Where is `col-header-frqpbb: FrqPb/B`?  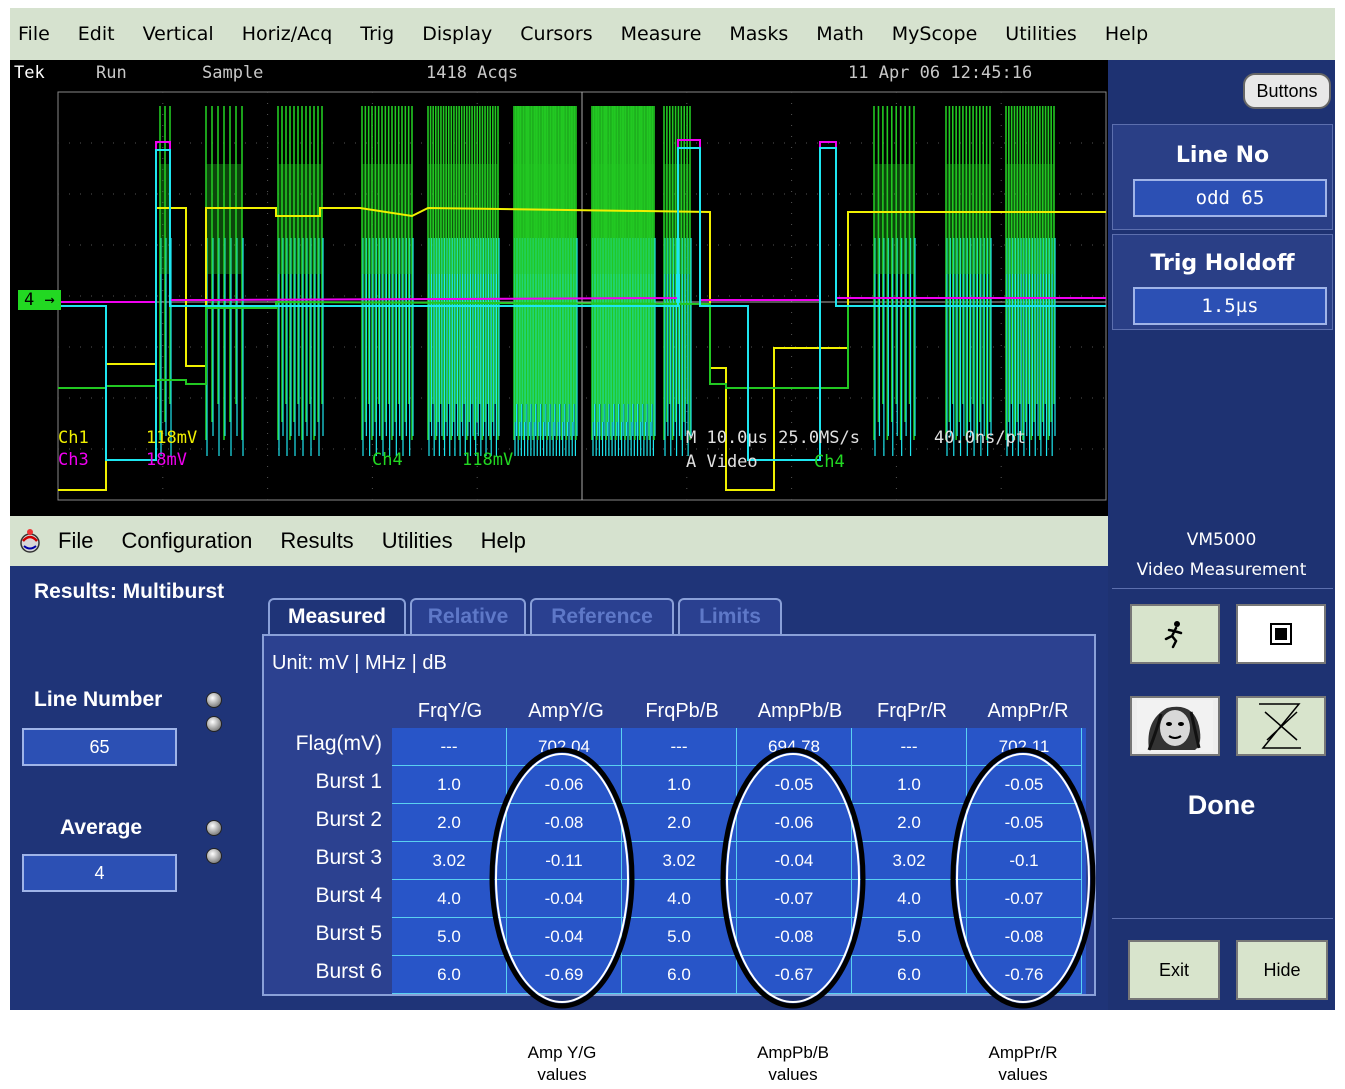
col-header-frqpbb: FrqPb/B is located at coordinates (682, 711).